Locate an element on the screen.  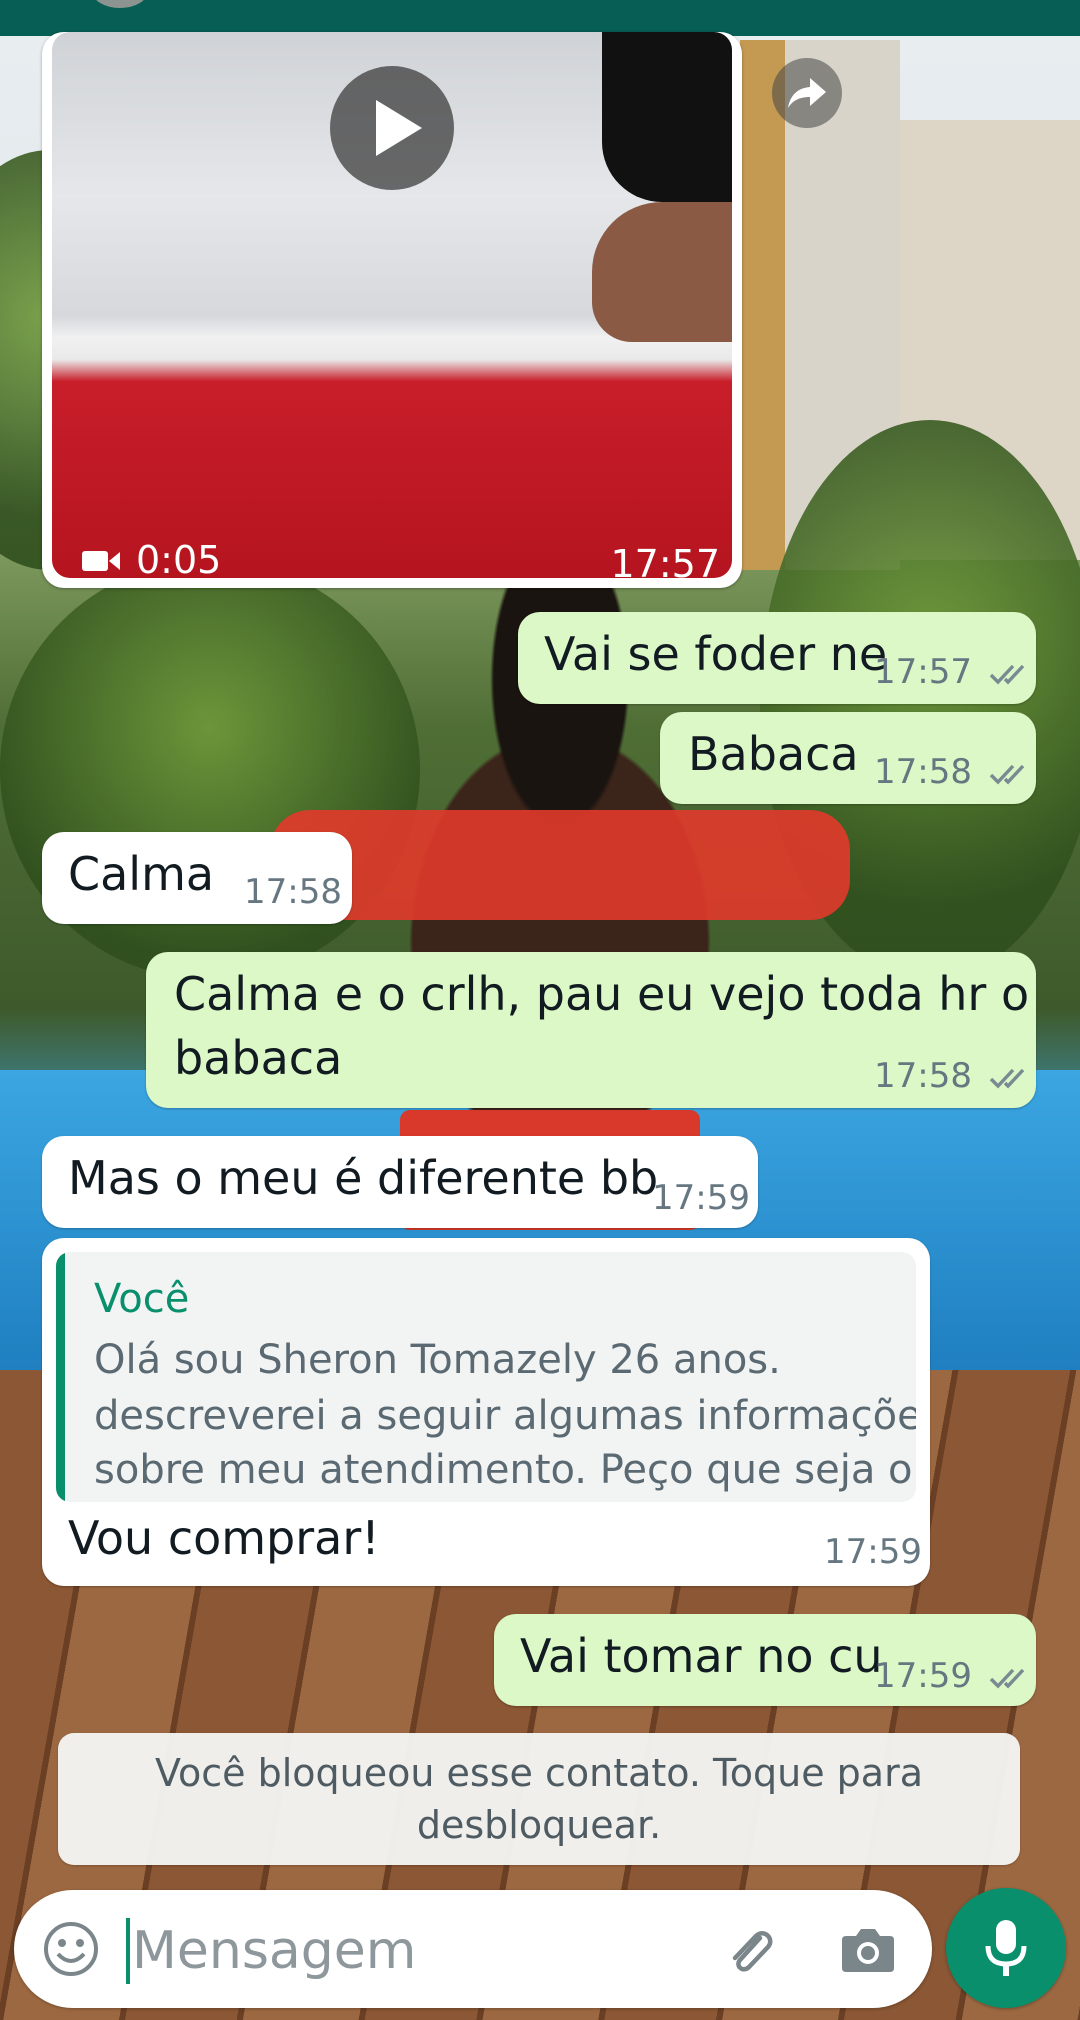
thumbnail-hand is located at coordinates (662, 272).